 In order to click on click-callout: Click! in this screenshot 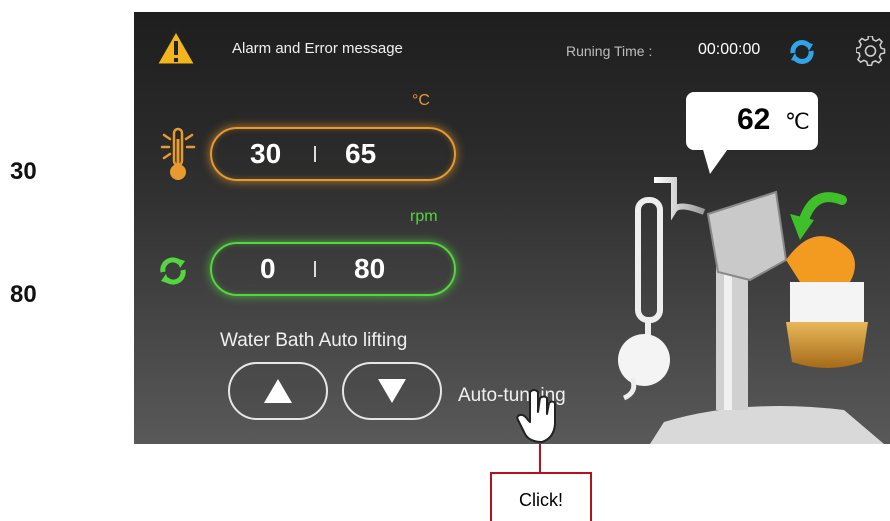, I will do `click(541, 496)`.